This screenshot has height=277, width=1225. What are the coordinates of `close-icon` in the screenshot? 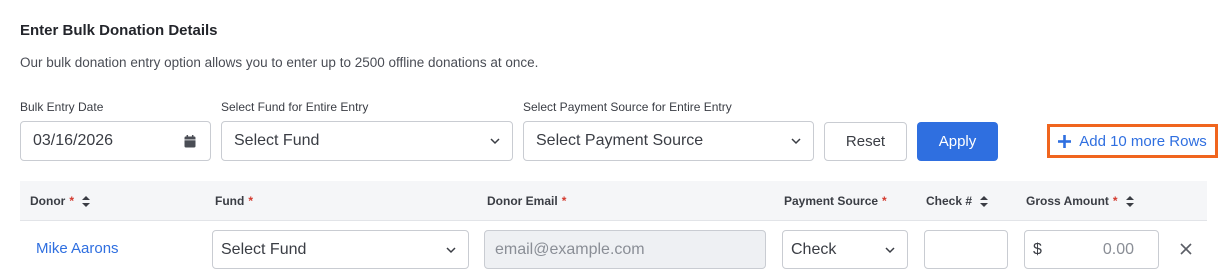 It's located at (1186, 249).